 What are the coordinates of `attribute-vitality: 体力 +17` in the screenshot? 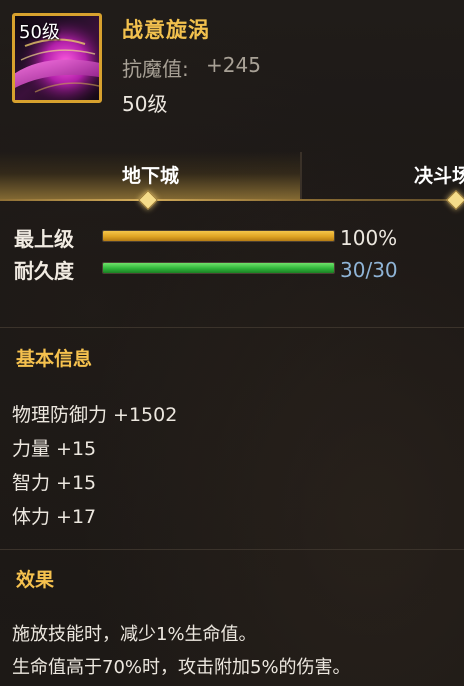 It's located at (54, 517).